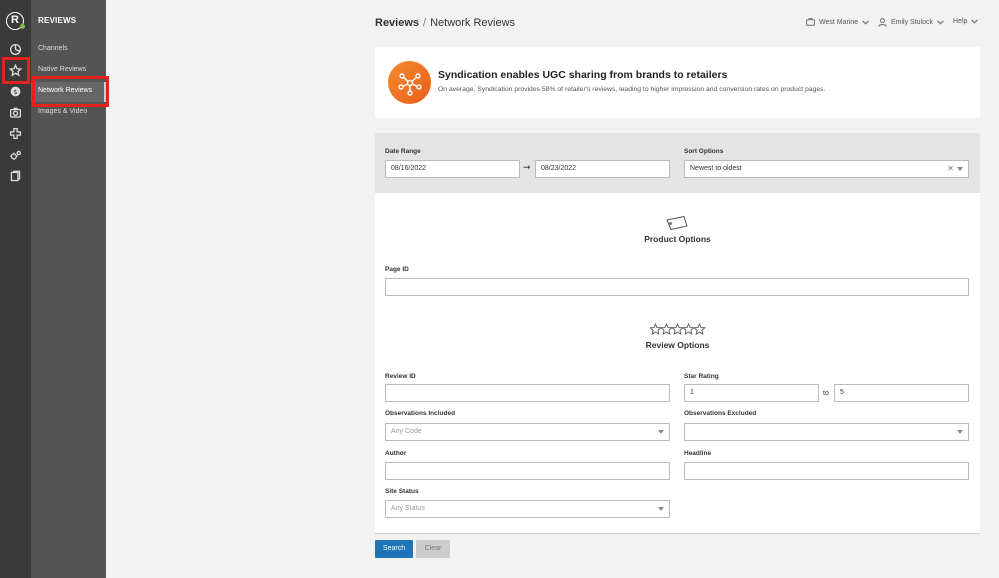  I want to click on briefcase-icon, so click(810, 22).